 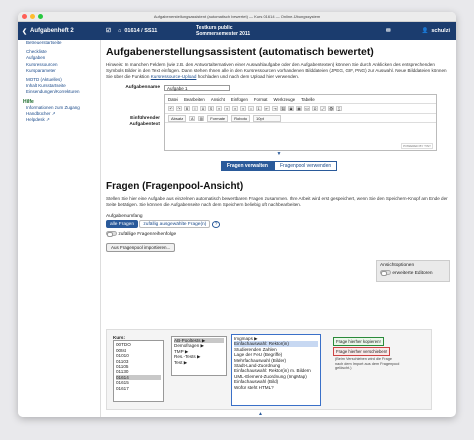 I want to click on sidebar-item-helpdesk: Helpdesk ↗, so click(x=63, y=120).